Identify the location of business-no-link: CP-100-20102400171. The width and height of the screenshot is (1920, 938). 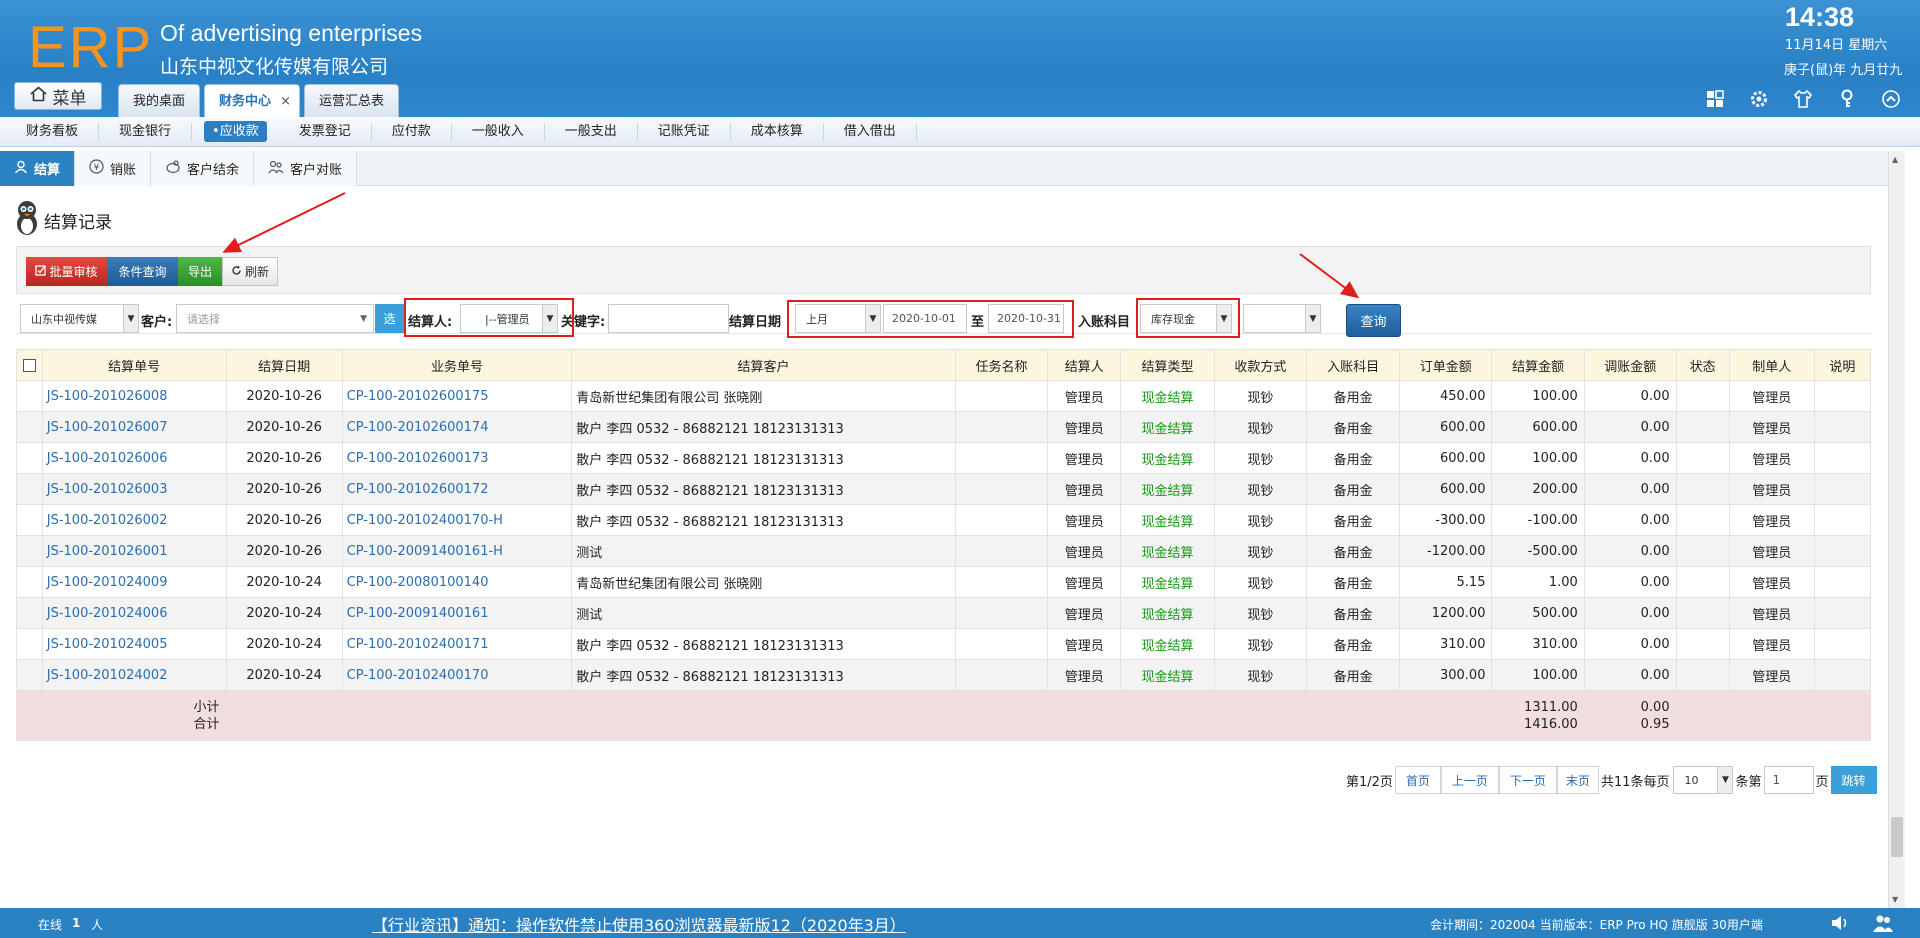
(457, 644).